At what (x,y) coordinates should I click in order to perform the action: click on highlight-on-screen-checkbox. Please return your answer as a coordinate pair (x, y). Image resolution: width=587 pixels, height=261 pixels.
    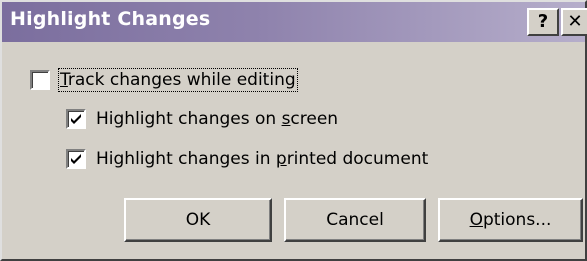
    Looking at the image, I should click on (76, 119).